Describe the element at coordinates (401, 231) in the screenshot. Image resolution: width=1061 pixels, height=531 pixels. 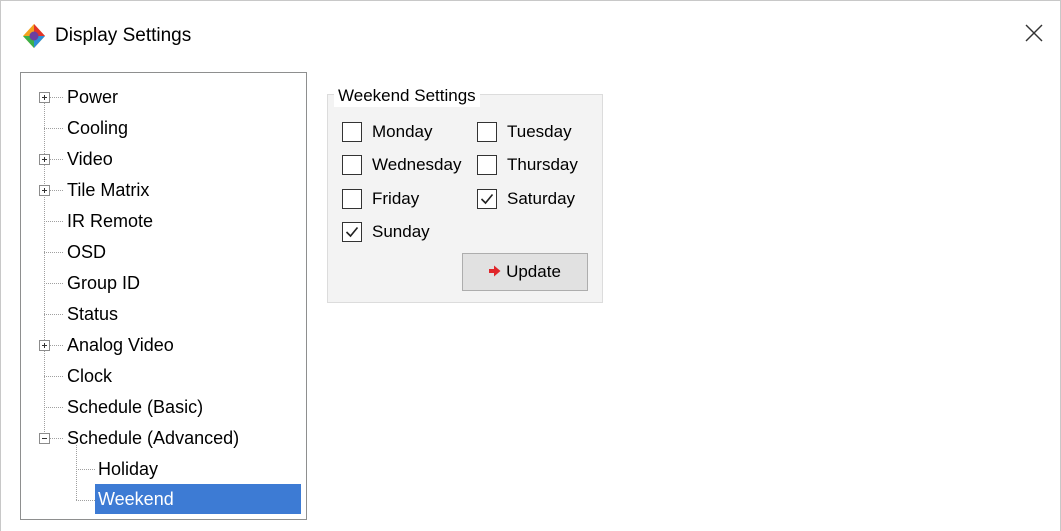
I see `sunday-label: Sunday` at that location.